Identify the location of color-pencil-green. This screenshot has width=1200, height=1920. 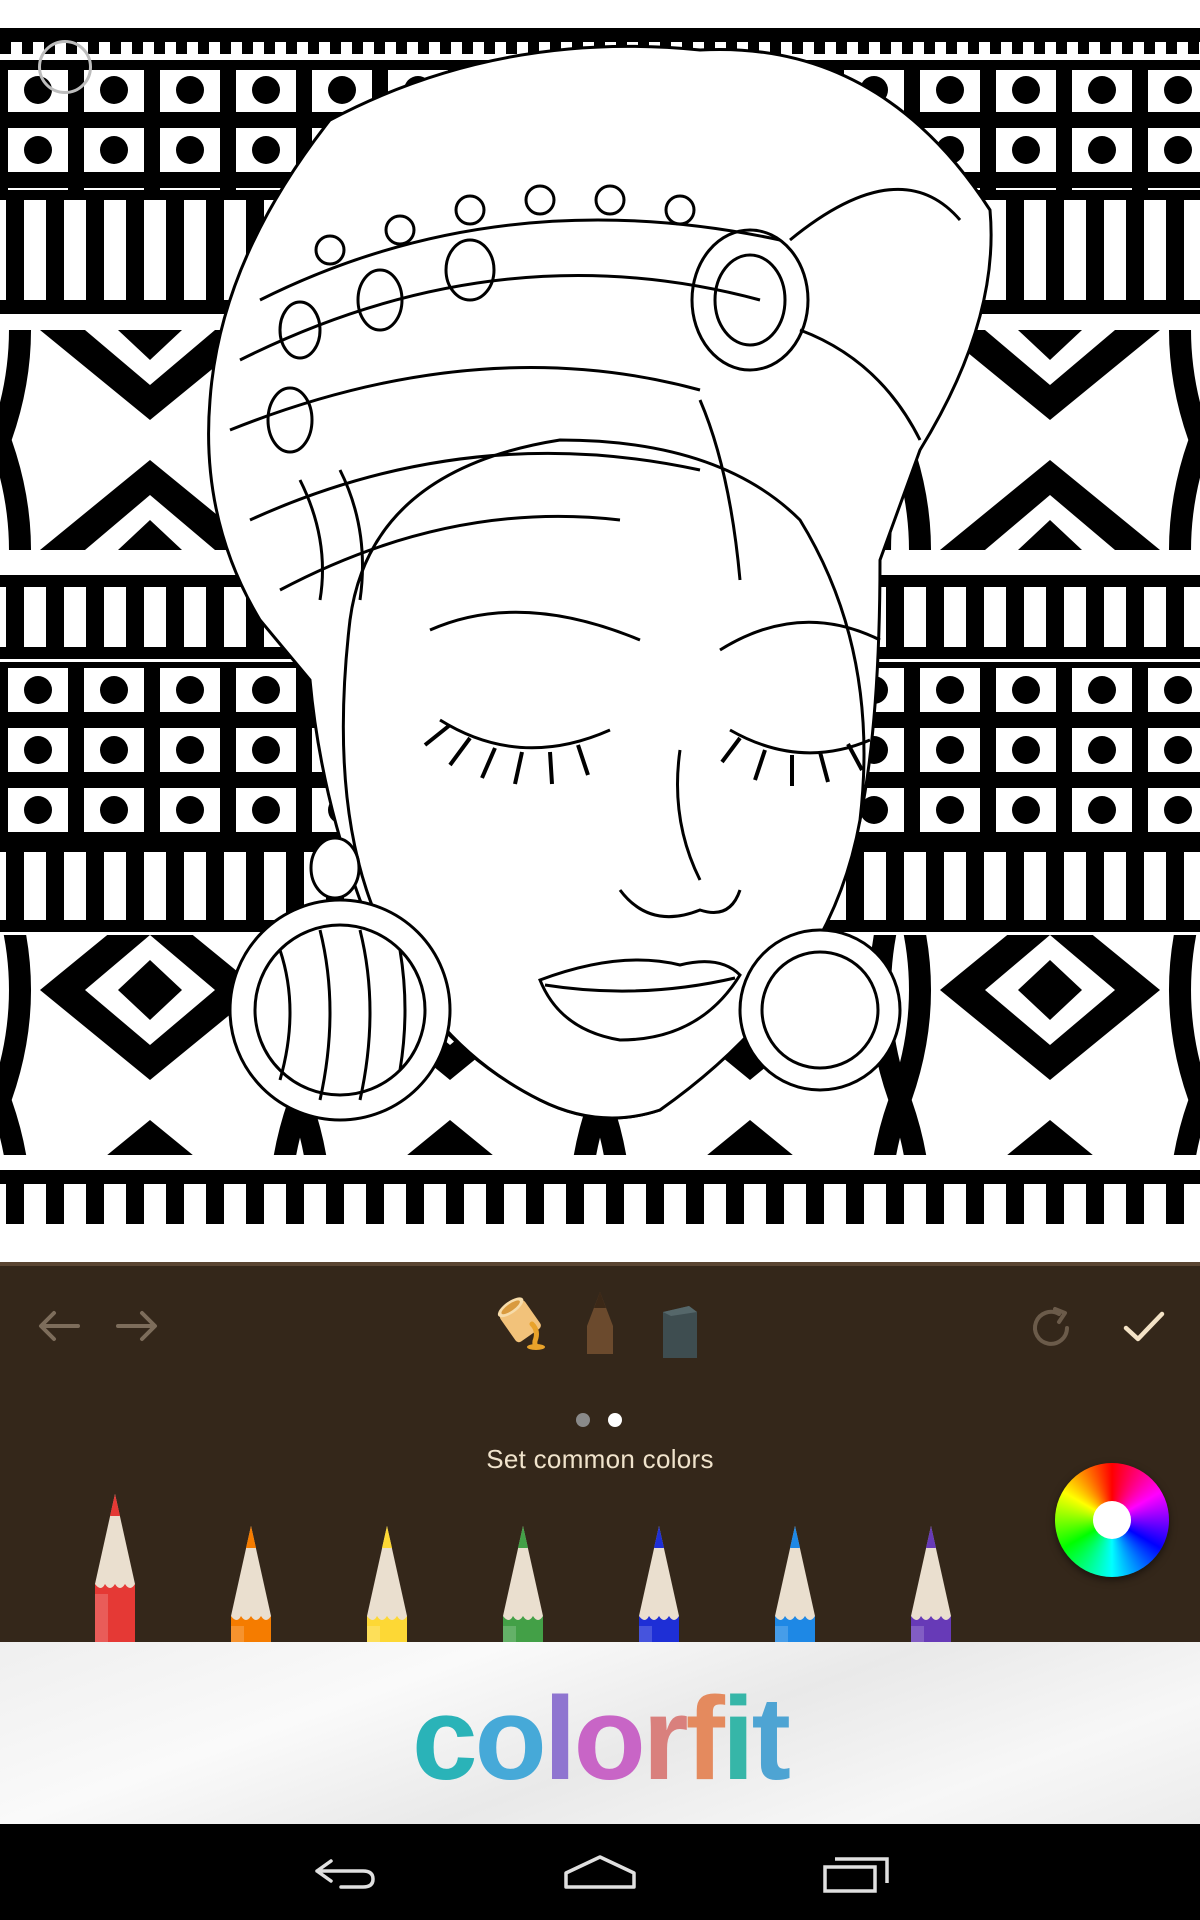
(523, 1584).